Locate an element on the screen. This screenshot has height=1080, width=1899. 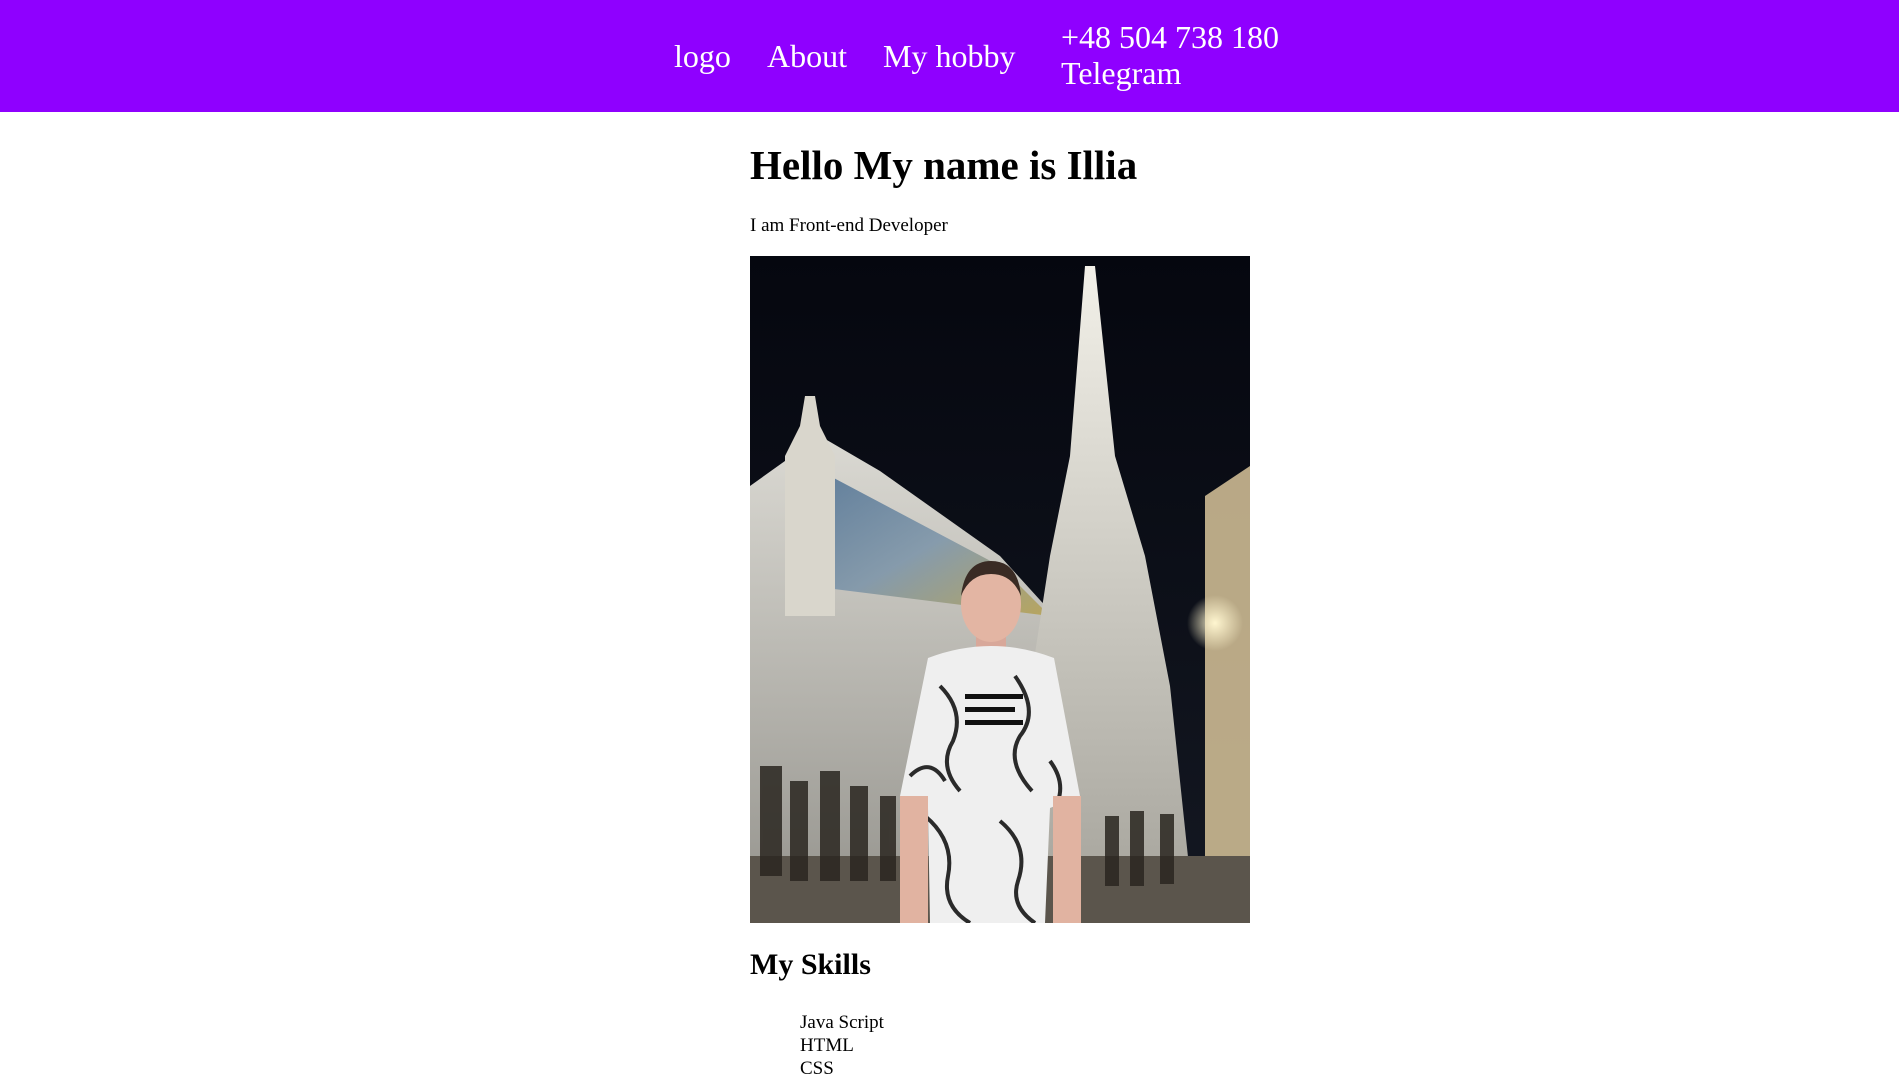
telegram-link: Telegram is located at coordinates (1170, 73).